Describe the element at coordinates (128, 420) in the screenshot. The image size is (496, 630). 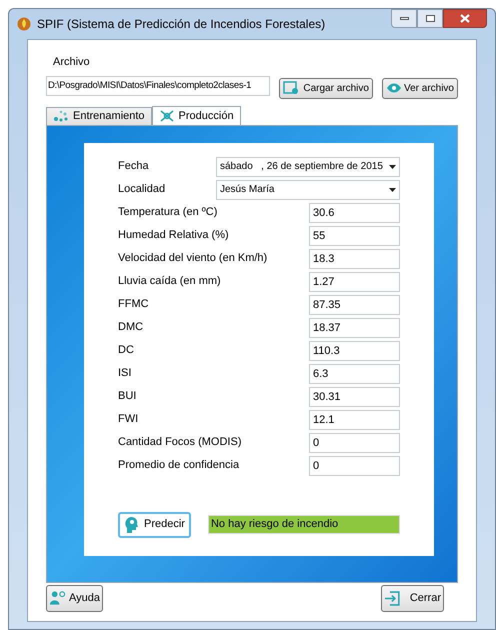
I see `field-label: FWI` at that location.